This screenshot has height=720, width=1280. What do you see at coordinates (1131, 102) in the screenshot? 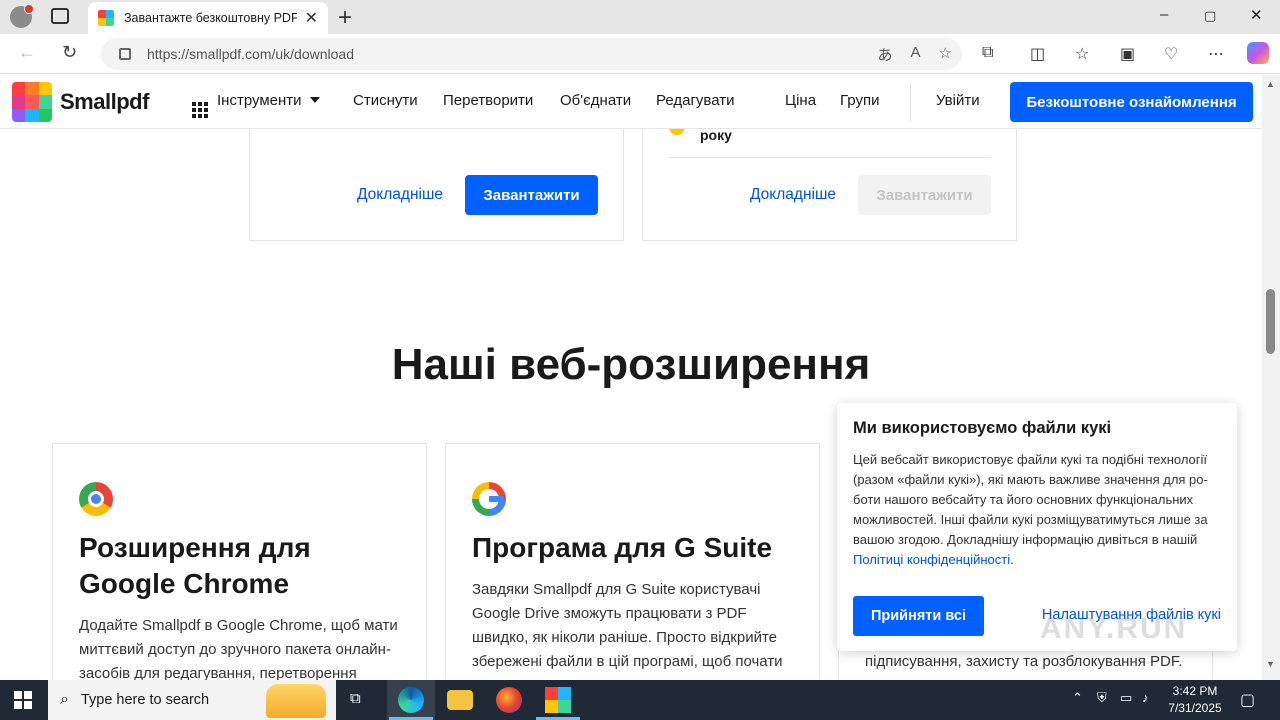
I see `free-trial-button: Безкоштовне ознайомлення` at bounding box center [1131, 102].